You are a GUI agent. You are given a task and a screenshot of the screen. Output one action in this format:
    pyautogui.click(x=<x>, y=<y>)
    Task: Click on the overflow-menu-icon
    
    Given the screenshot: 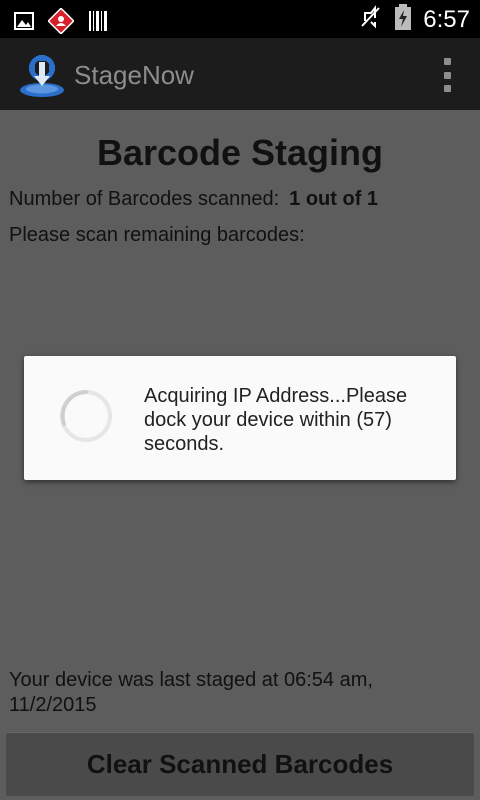 What is the action you would take?
    pyautogui.click(x=447, y=75)
    